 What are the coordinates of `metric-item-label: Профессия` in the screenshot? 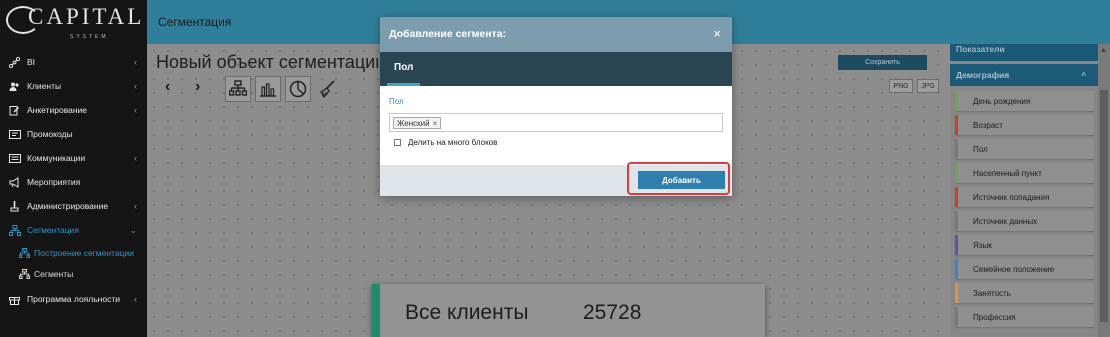 It's located at (994, 317).